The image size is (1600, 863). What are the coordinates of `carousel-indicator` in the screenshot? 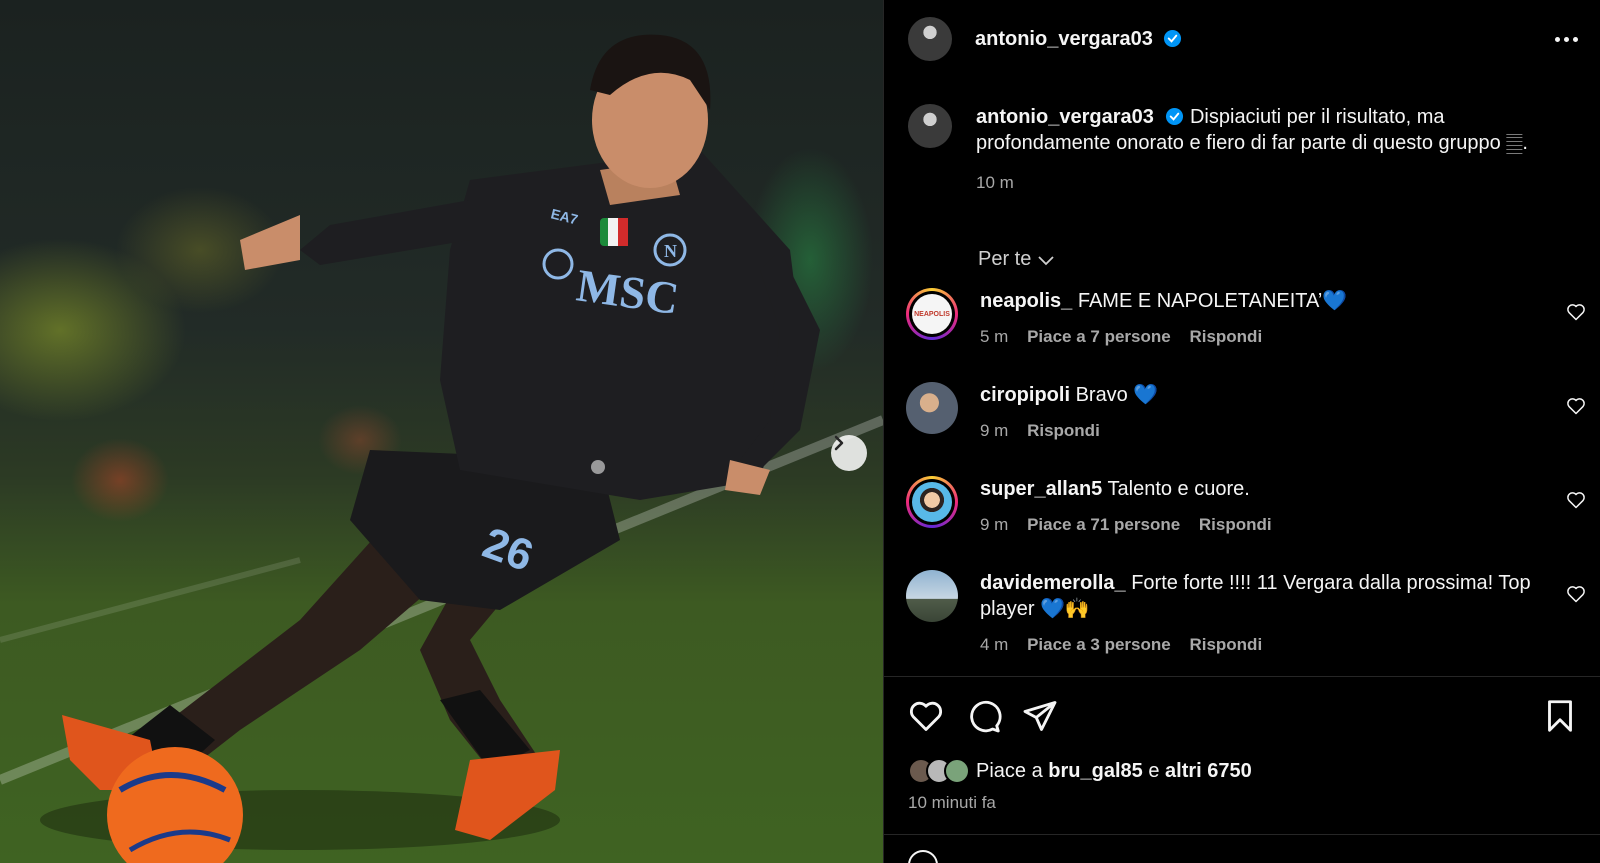 It's located at (598, 467).